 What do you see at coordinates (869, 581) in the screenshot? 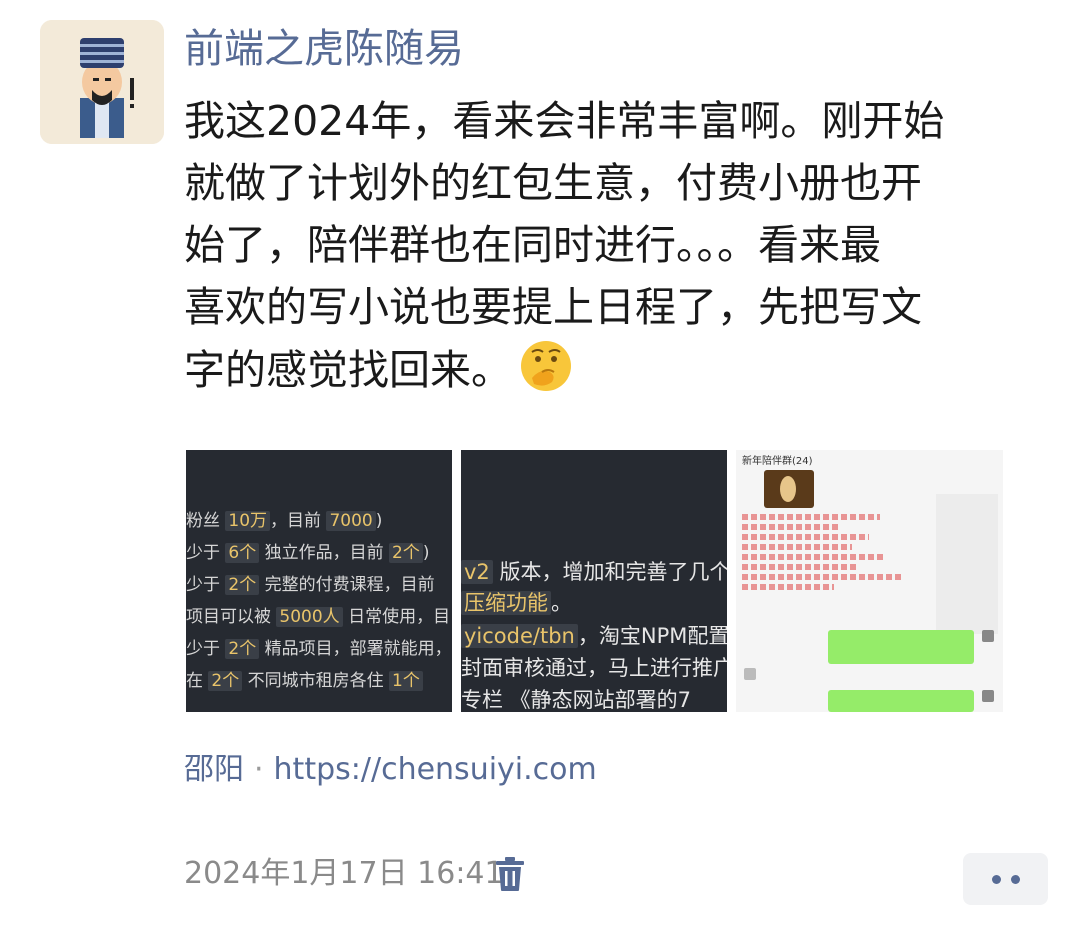
I see `post-image-3: 新年陪伴群(24)` at bounding box center [869, 581].